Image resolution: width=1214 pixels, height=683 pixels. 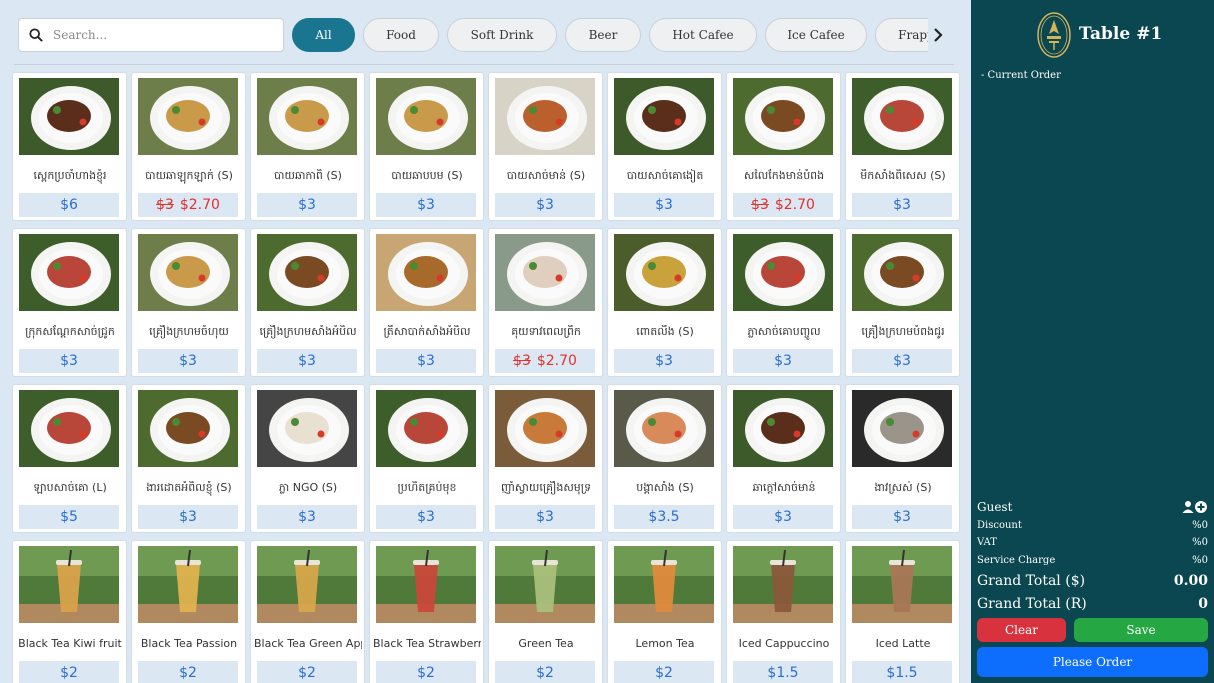 What do you see at coordinates (816, 35) in the screenshot?
I see `category-tab-ice-cafee: Ice Cafee` at bounding box center [816, 35].